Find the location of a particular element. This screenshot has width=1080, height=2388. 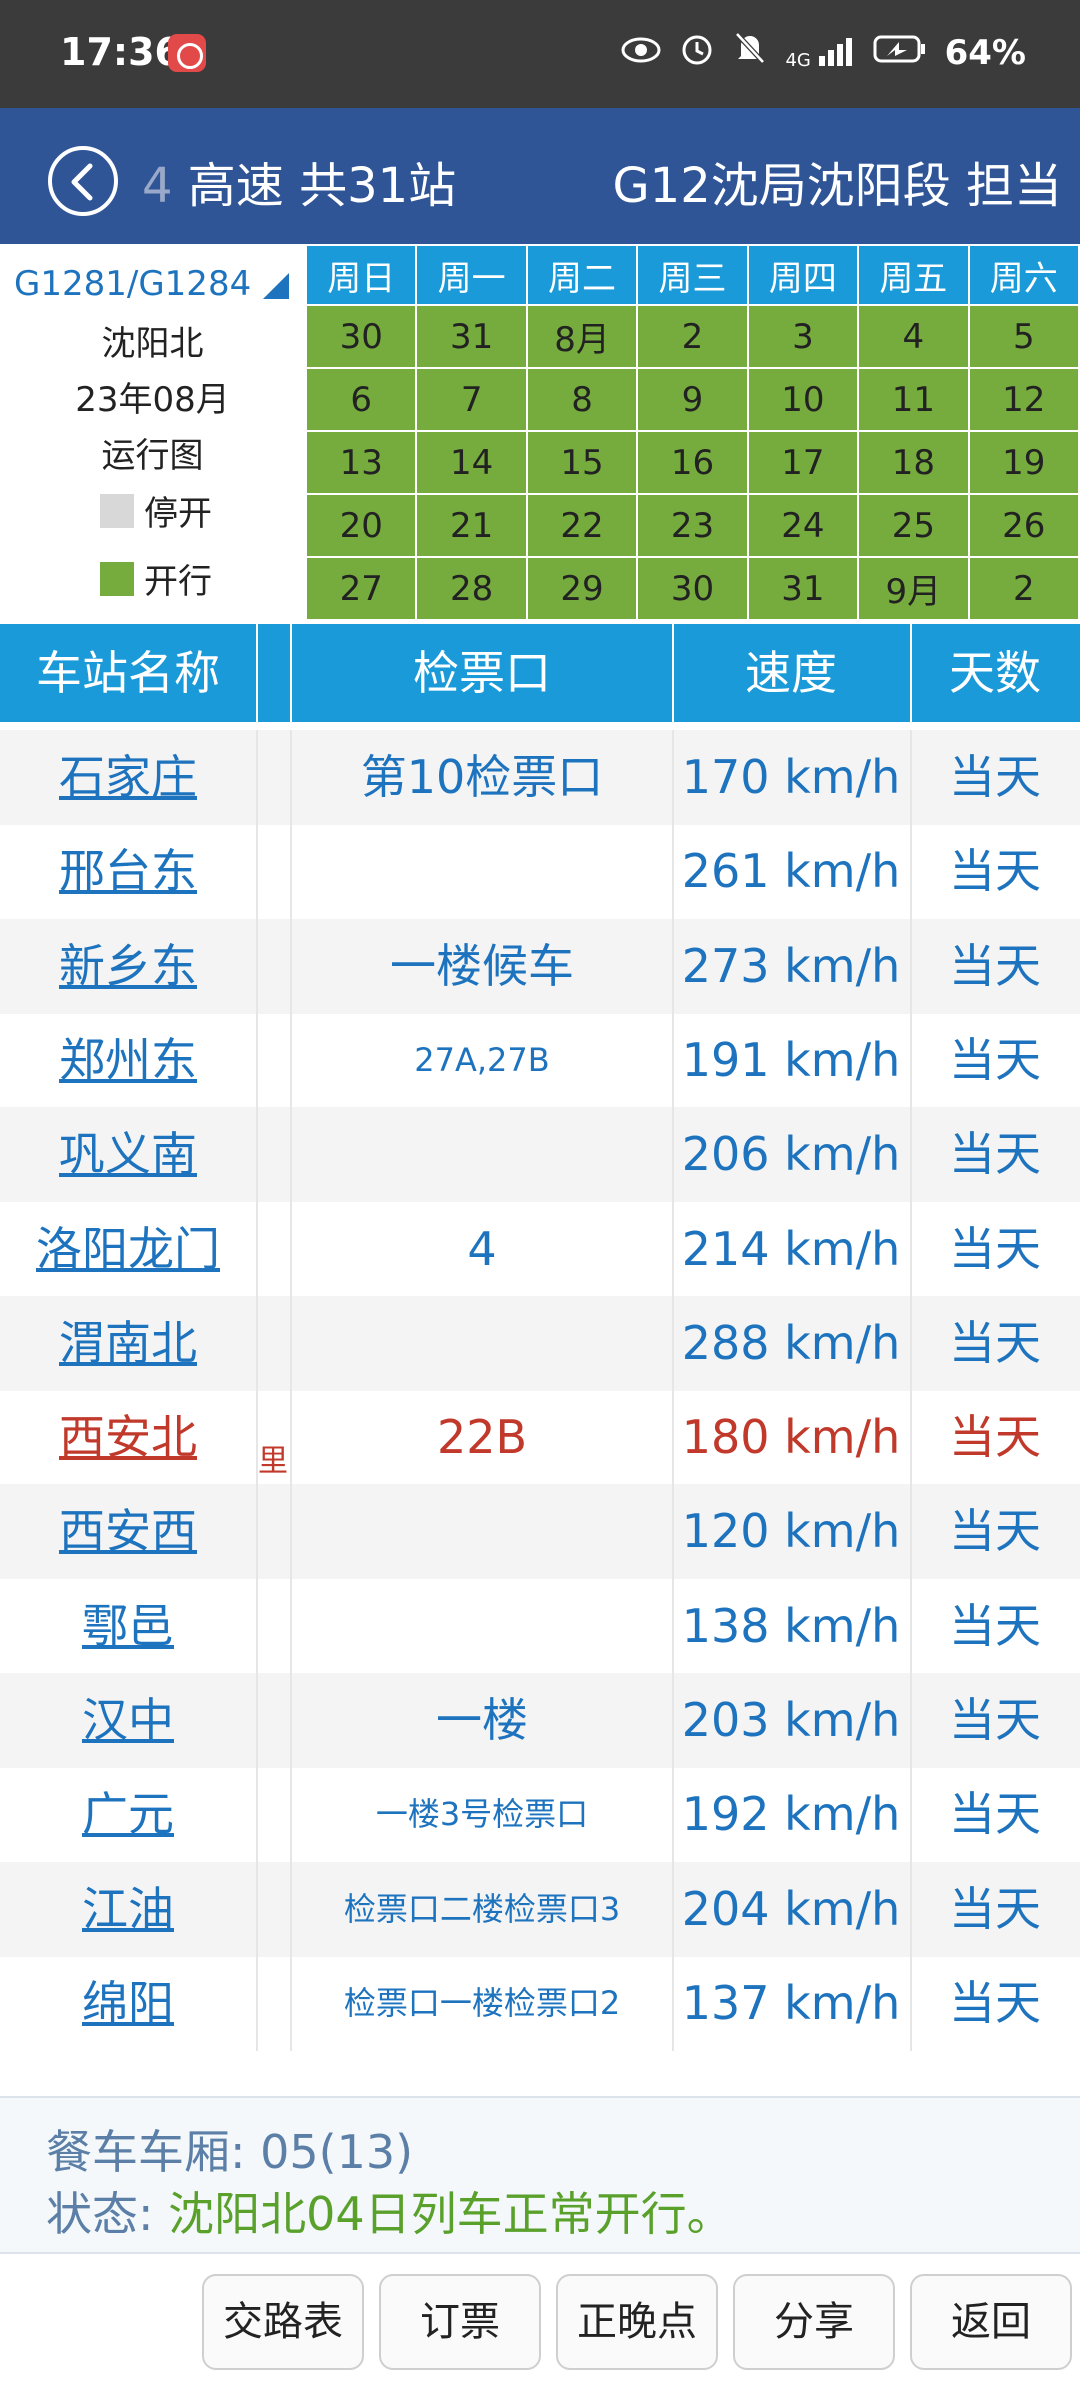

station-name-link: 洛阳龙门 is located at coordinates (128, 1249).